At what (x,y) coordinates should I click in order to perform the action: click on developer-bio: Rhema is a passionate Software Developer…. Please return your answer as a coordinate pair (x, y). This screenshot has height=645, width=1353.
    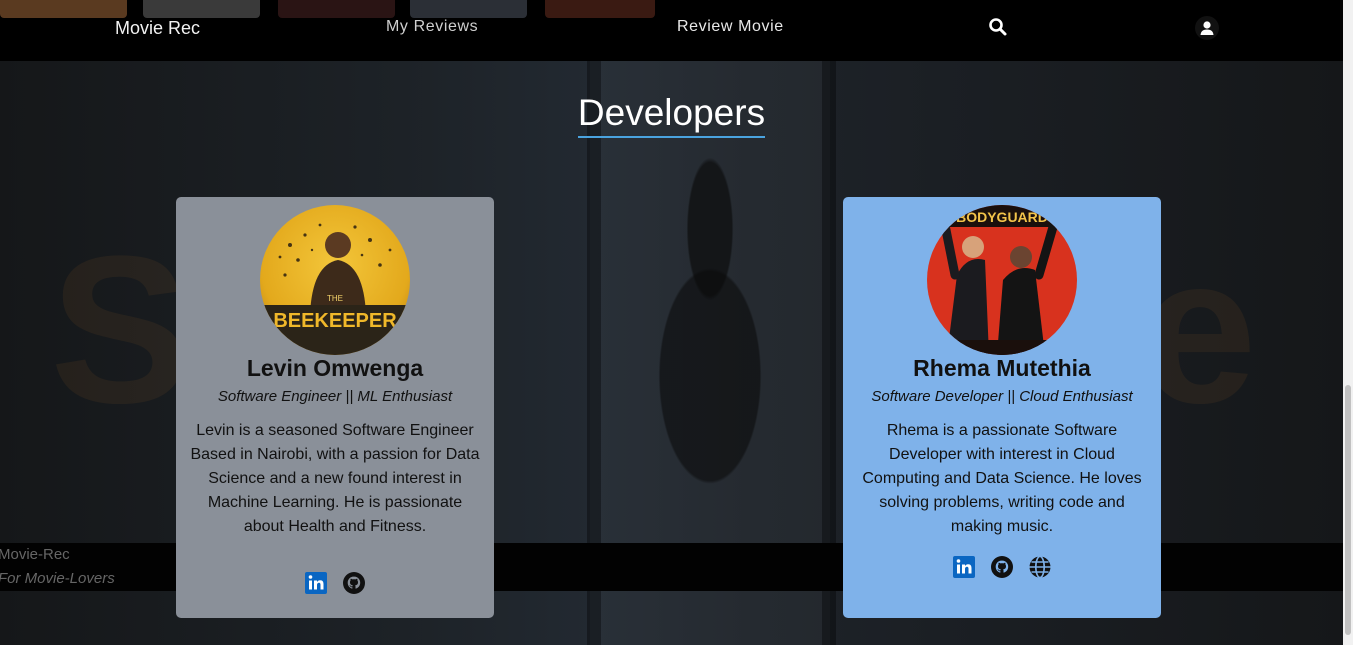
    Looking at the image, I should click on (1002, 478).